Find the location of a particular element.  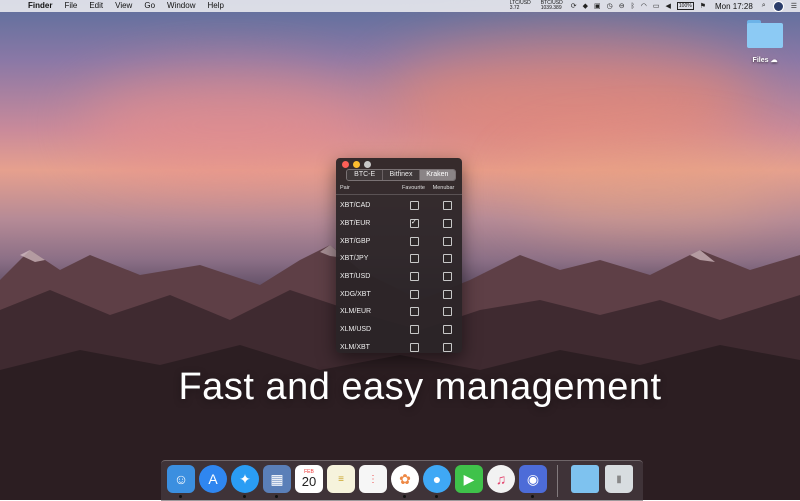

pair-label: XBT/CAD is located at coordinates (355, 206).